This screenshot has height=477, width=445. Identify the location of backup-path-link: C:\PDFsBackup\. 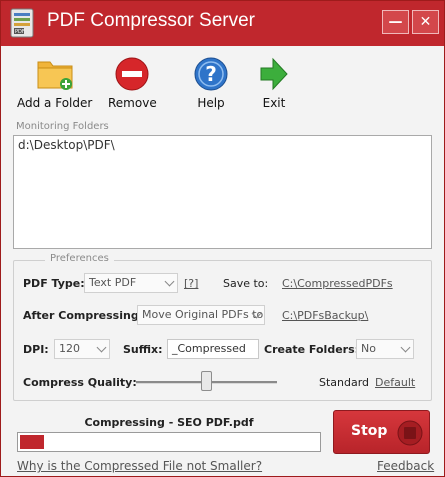
(325, 315).